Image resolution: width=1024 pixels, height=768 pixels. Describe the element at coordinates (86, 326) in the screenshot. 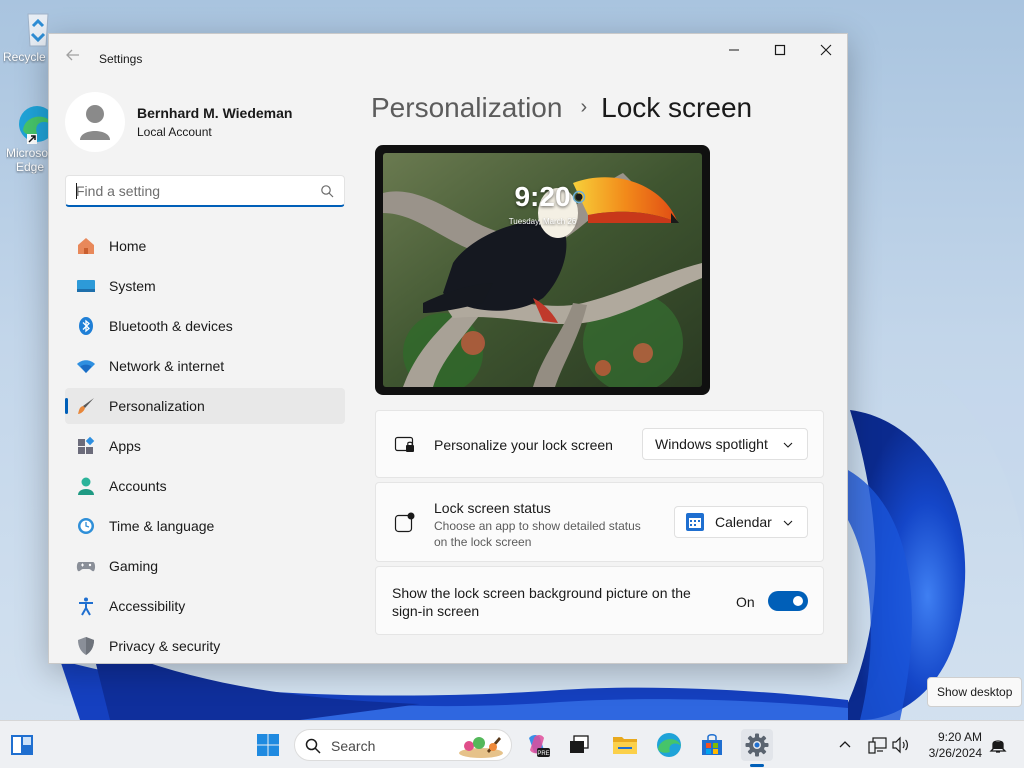

I see `bluetooth-icon` at that location.